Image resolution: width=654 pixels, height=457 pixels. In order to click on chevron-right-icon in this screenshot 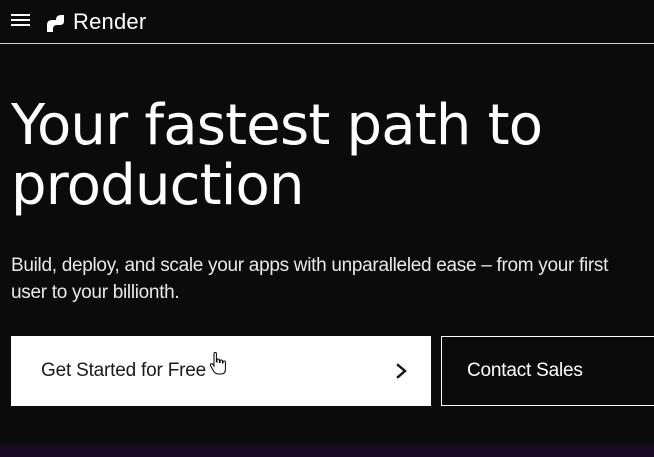, I will do `click(401, 371)`.